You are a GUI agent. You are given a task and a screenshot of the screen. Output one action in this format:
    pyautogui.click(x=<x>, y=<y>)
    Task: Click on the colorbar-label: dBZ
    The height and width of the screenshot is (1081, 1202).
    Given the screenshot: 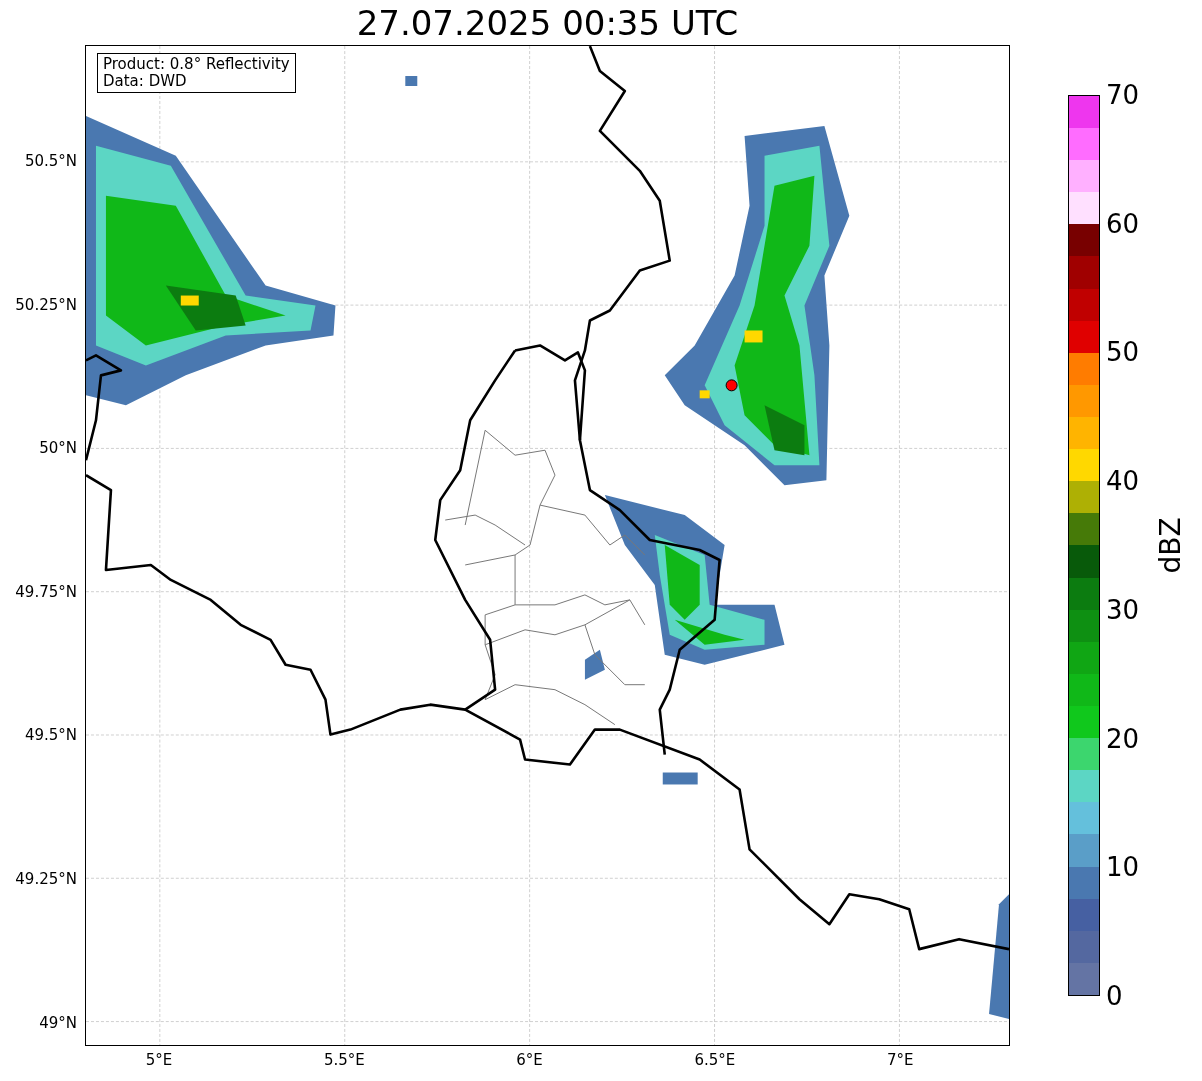 What is the action you would take?
    pyautogui.click(x=1170, y=545)
    